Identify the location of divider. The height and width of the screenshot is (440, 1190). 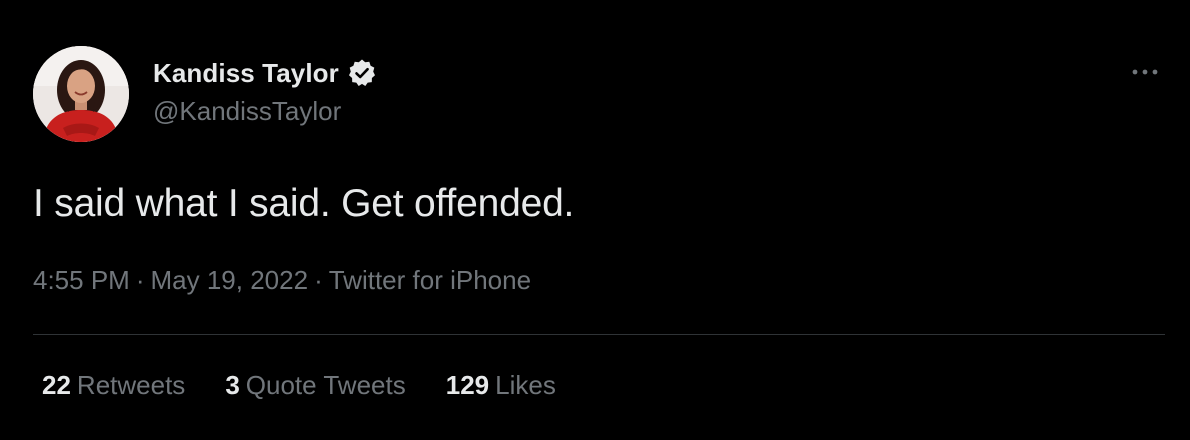
(599, 334).